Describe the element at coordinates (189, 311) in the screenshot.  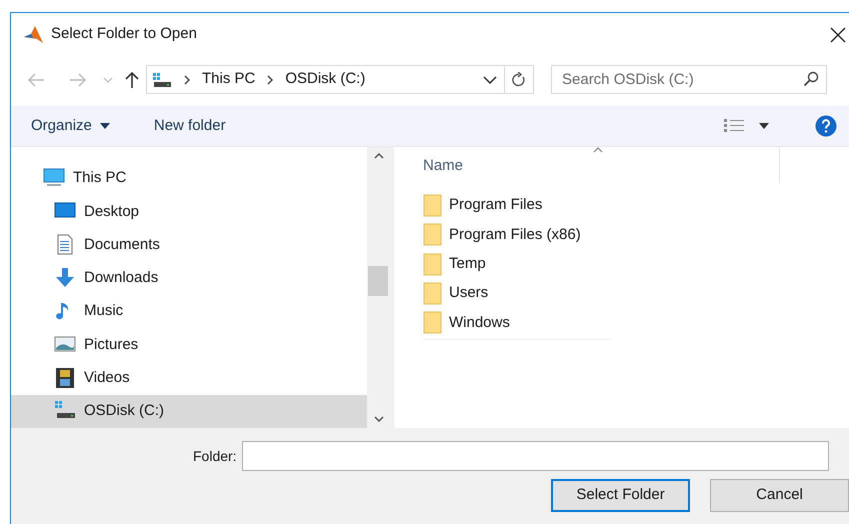
I see `sidebar-item: Music` at that location.